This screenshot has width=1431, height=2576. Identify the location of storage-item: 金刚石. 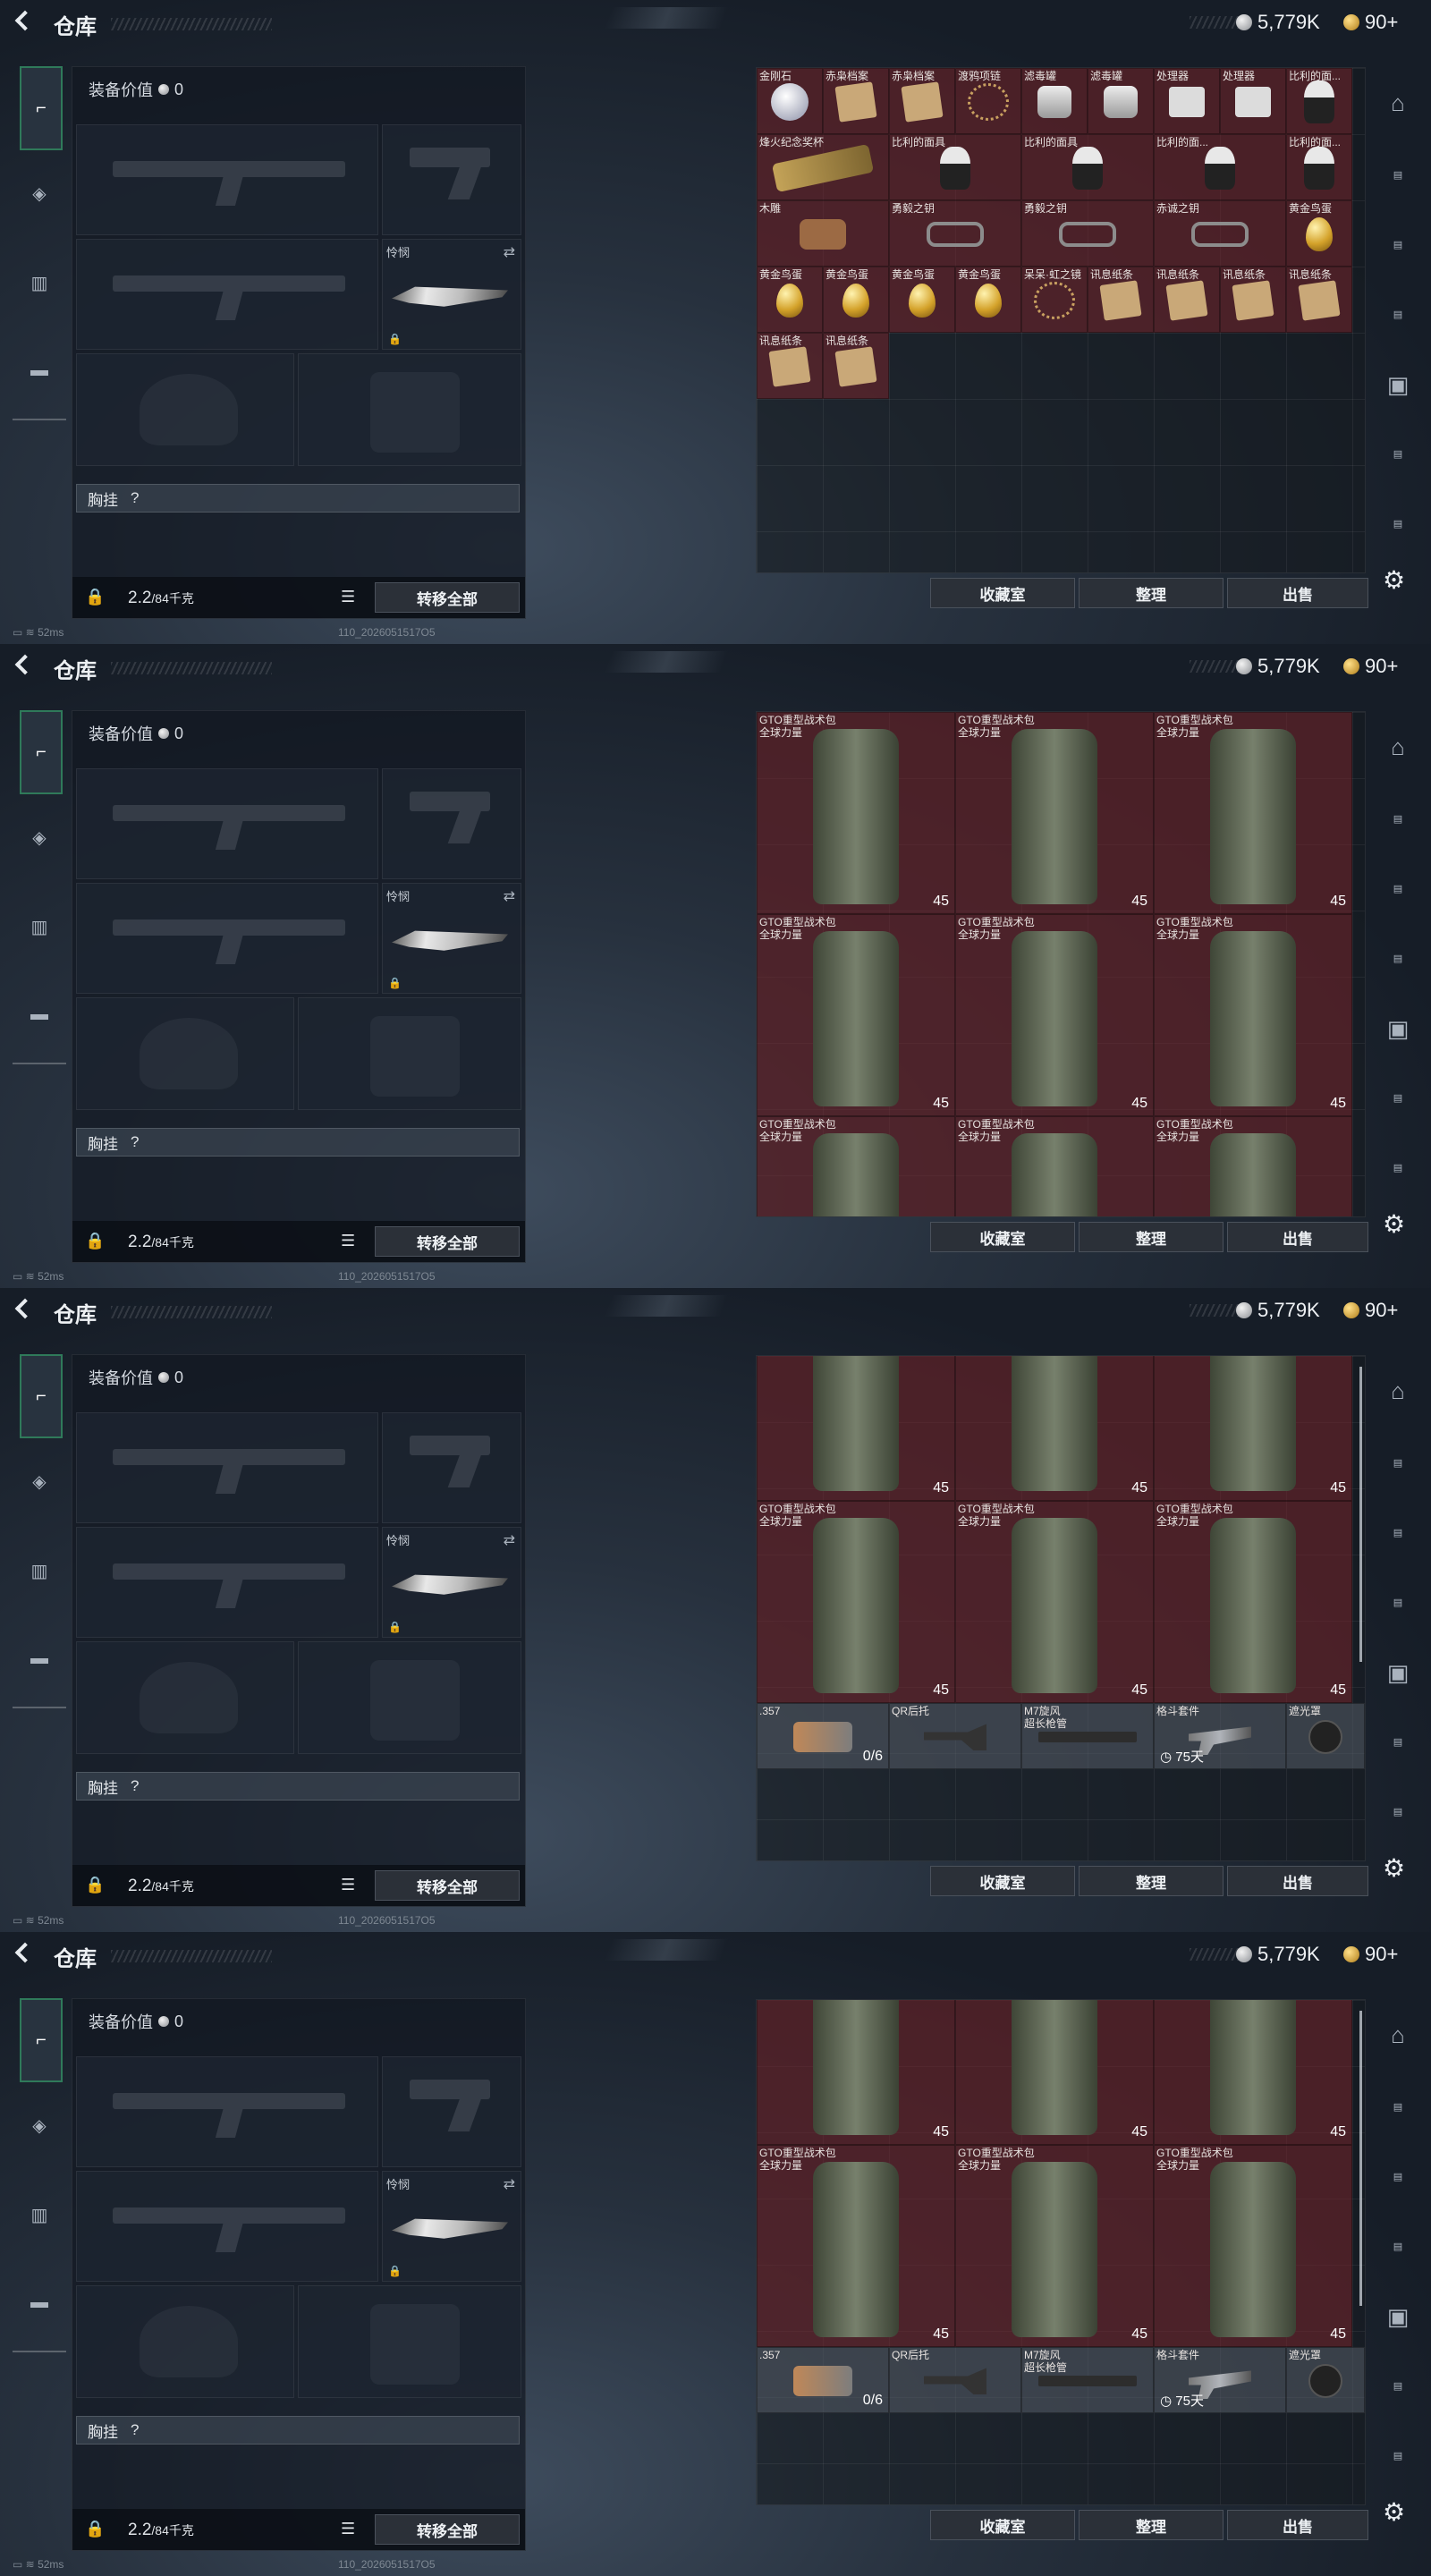
(790, 101).